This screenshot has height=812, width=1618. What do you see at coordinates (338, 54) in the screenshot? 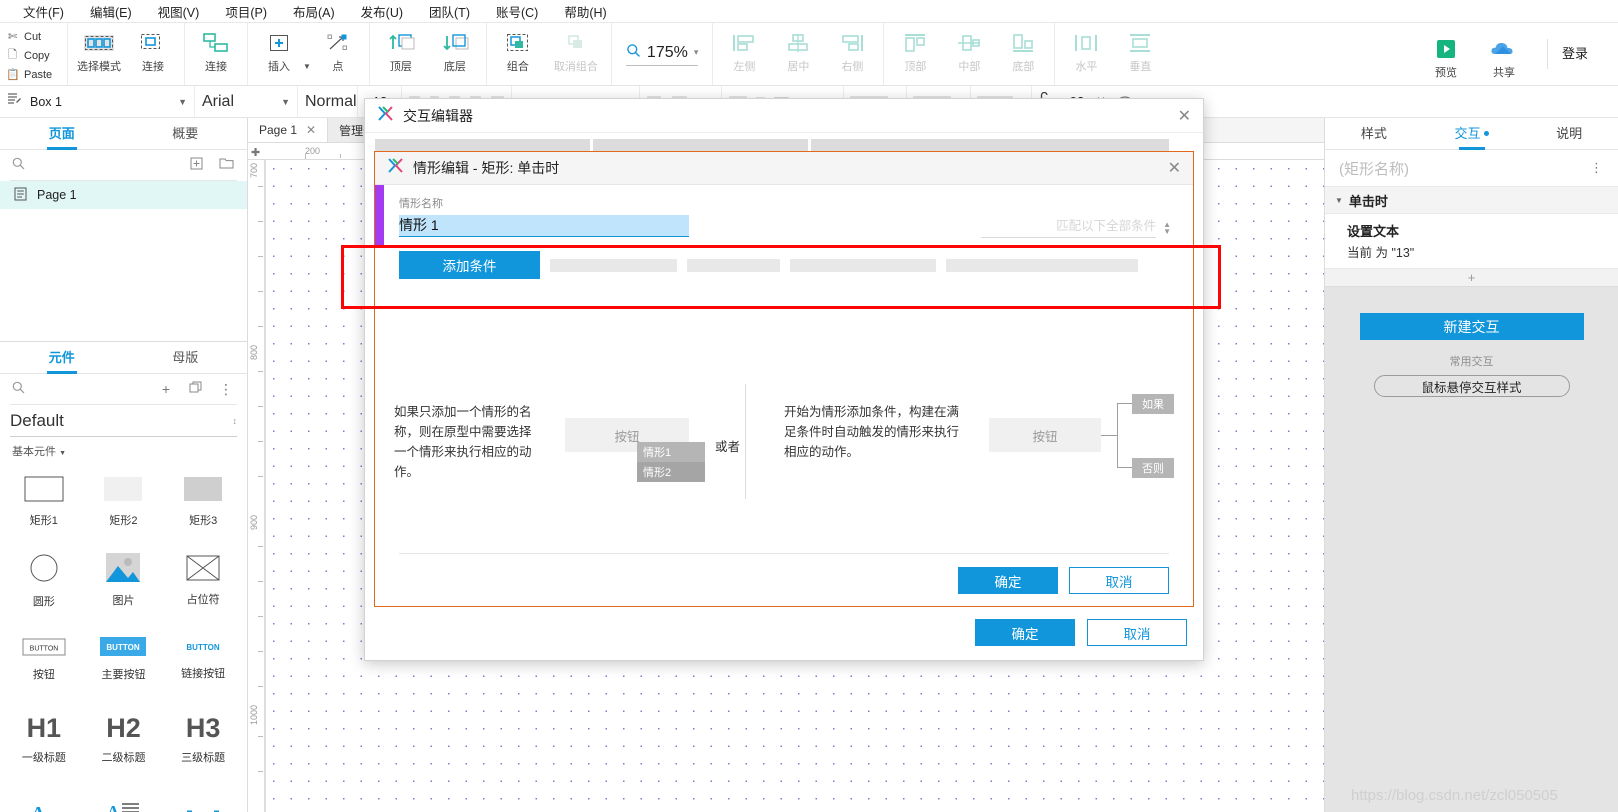
I see `point-button: 点` at bounding box center [338, 54].